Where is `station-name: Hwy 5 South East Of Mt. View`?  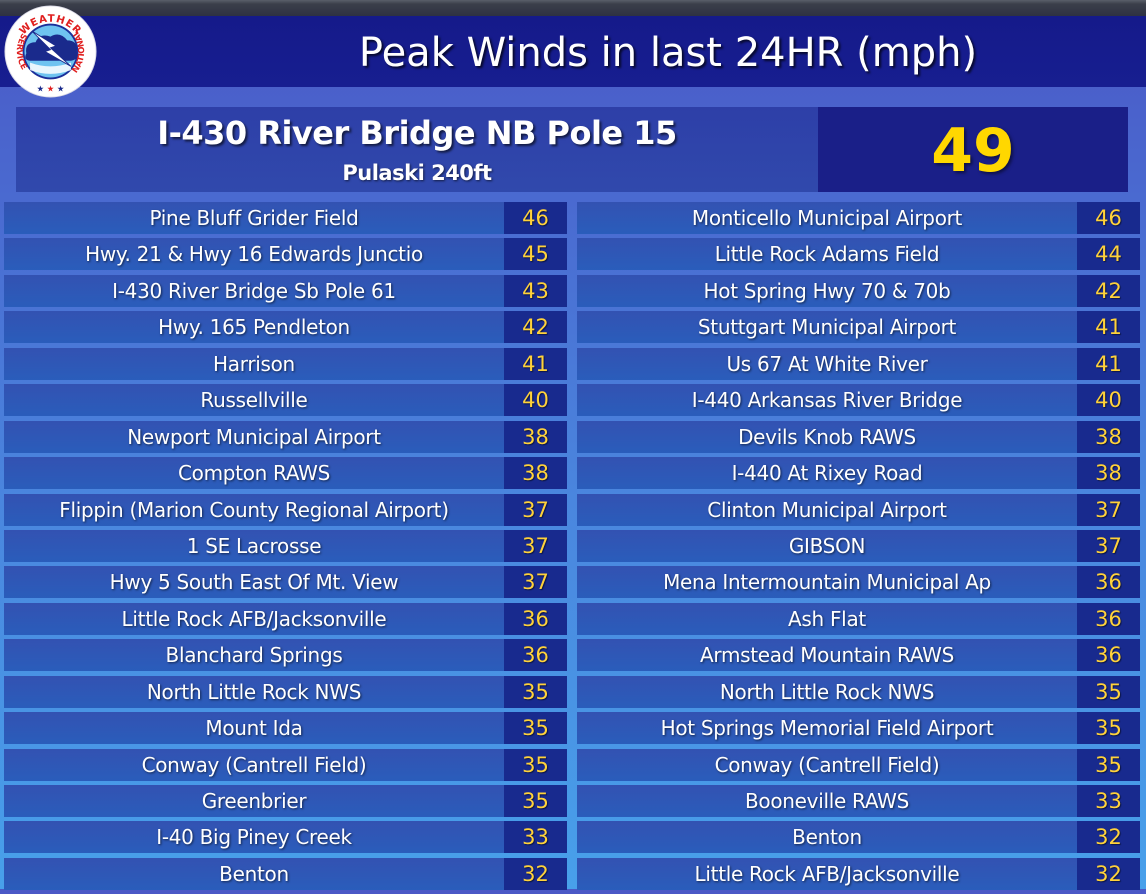 station-name: Hwy 5 South East Of Mt. View is located at coordinates (254, 582).